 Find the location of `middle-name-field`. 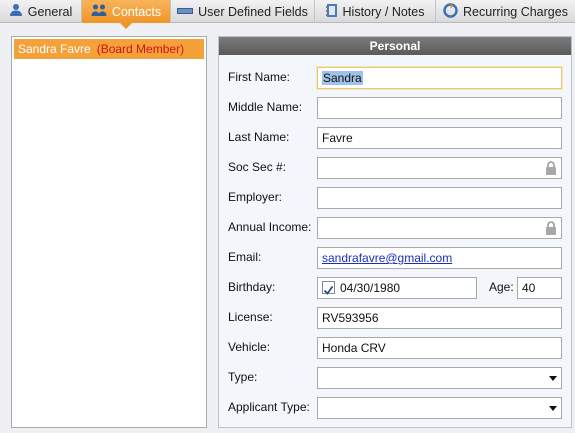

middle-name-field is located at coordinates (439, 108).